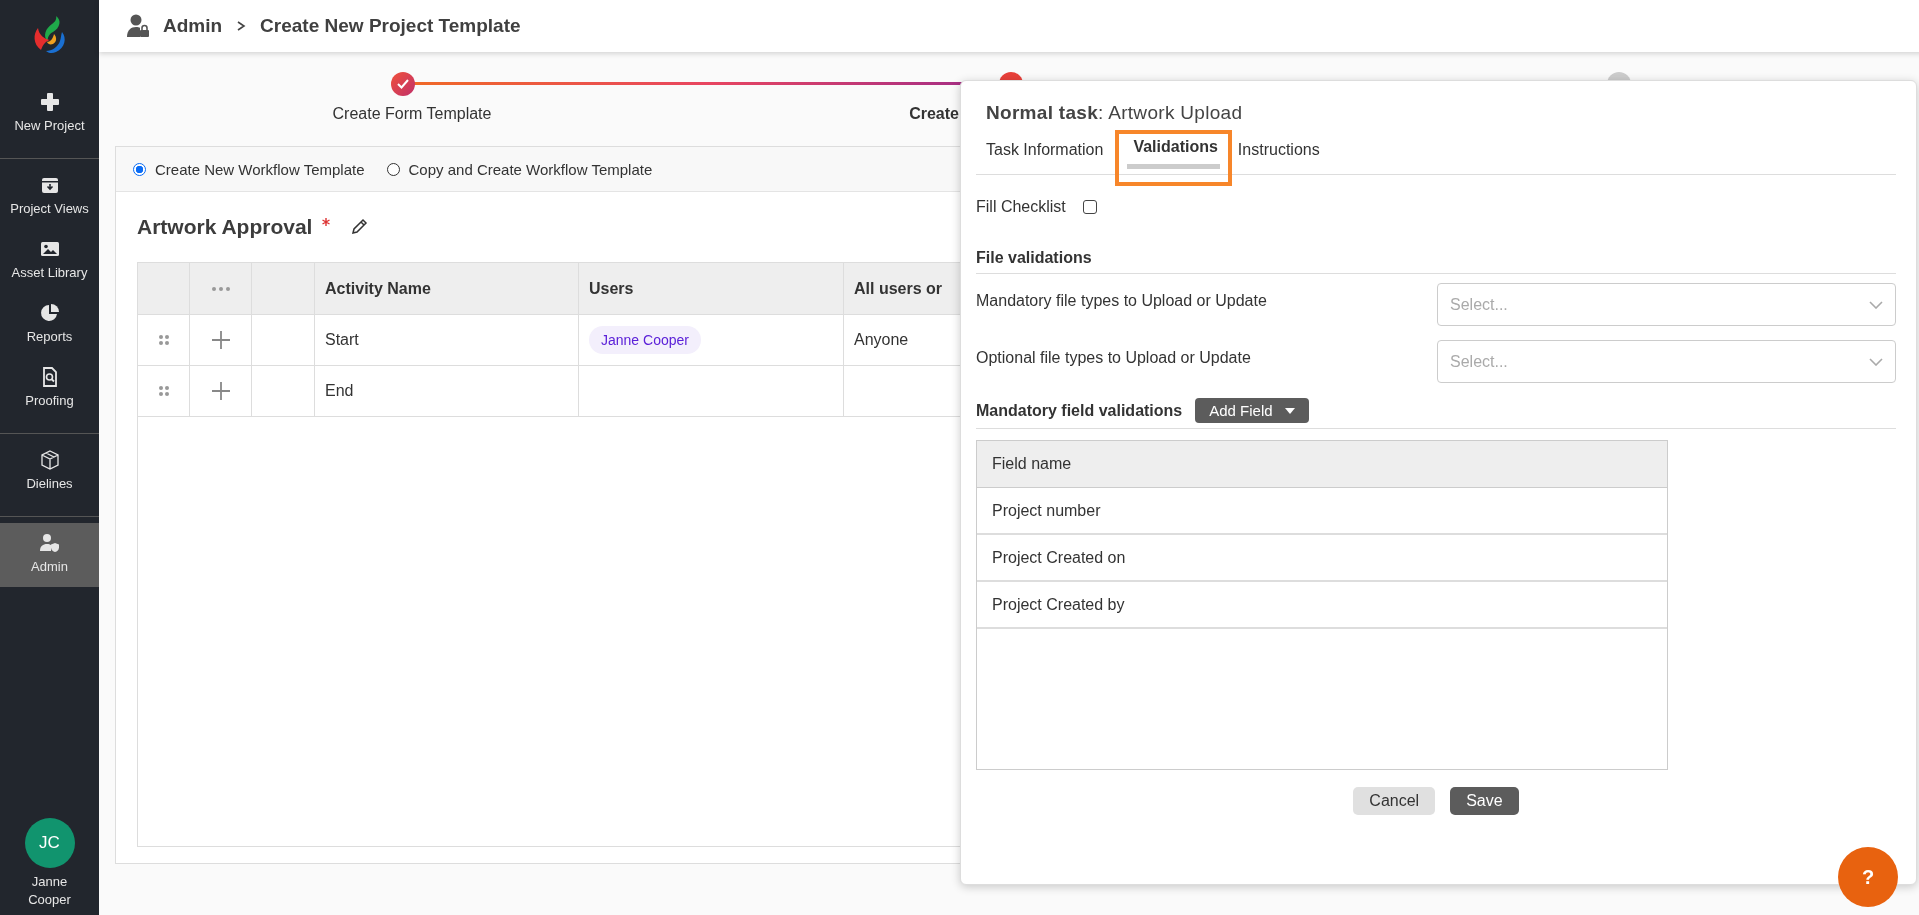  Describe the element at coordinates (49, 114) in the screenshot. I see `sidebar-item: New Project` at that location.